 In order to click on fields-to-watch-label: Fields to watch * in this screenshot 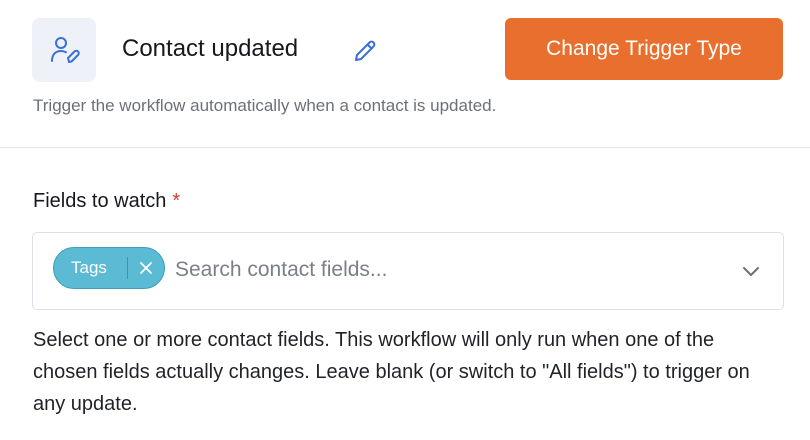, I will do `click(106, 201)`.